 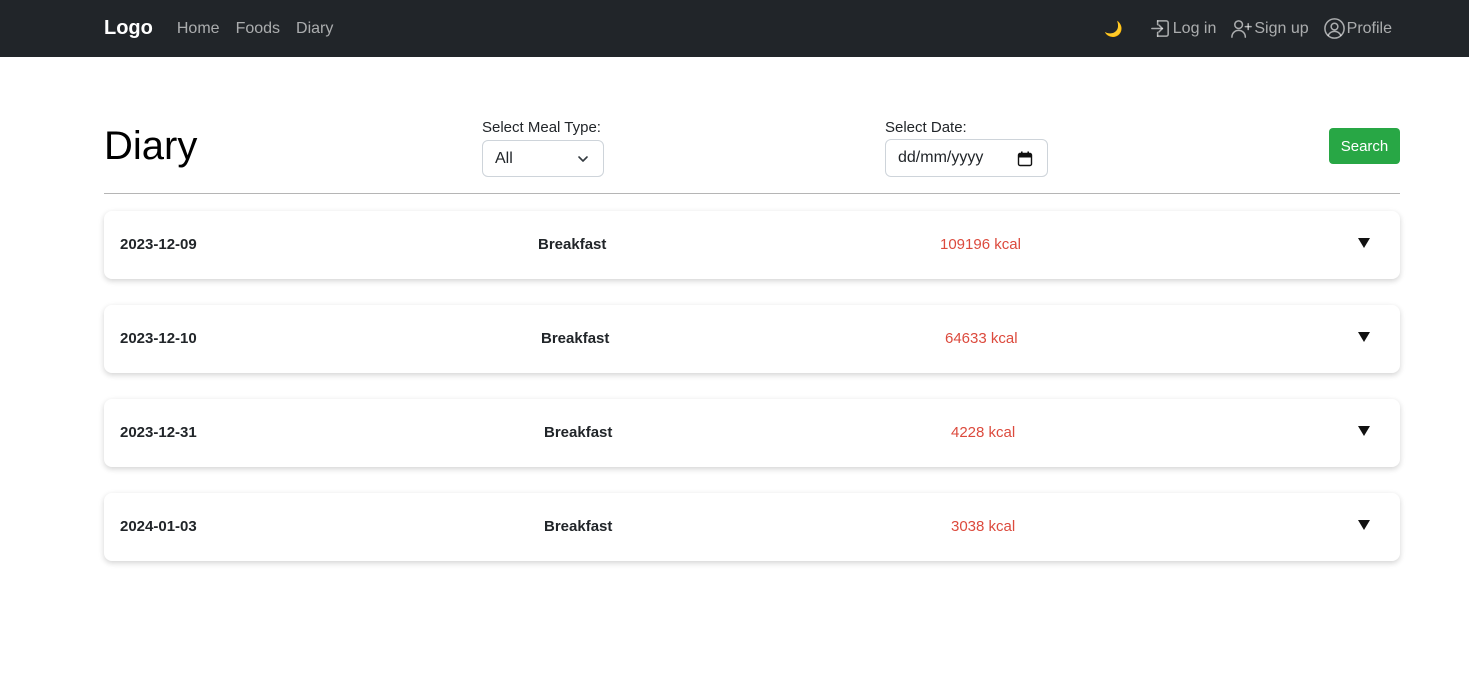 What do you see at coordinates (151, 146) in the screenshot?
I see `page-title: Diary` at bounding box center [151, 146].